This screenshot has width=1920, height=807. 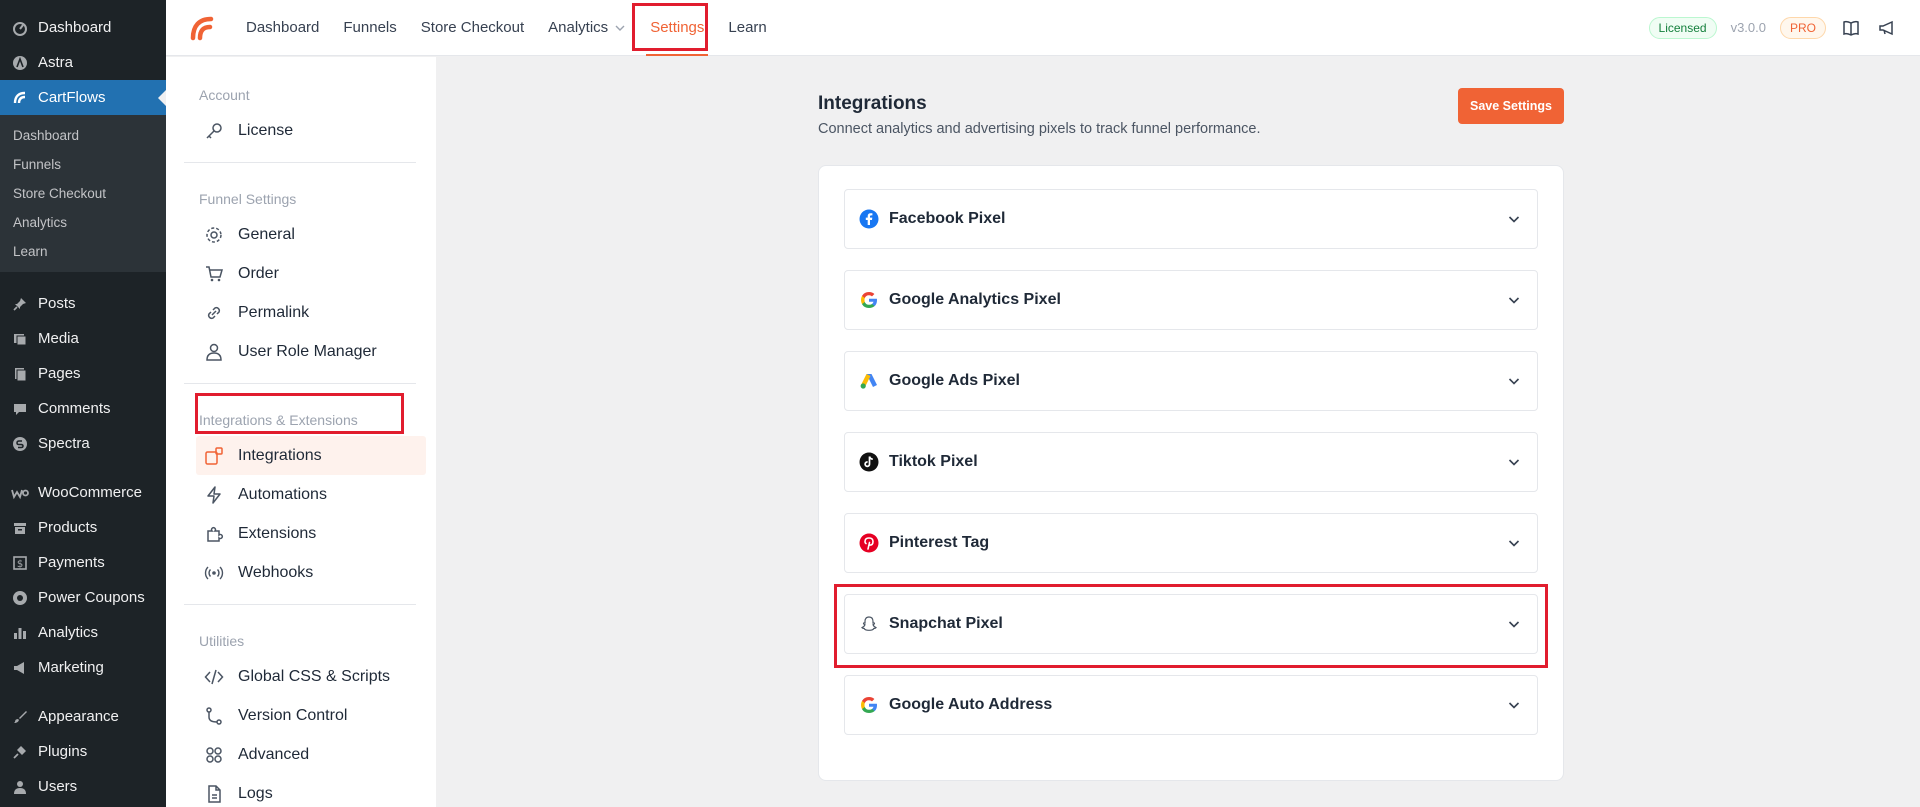 What do you see at coordinates (201, 28) in the screenshot?
I see `cartflows-logo` at bounding box center [201, 28].